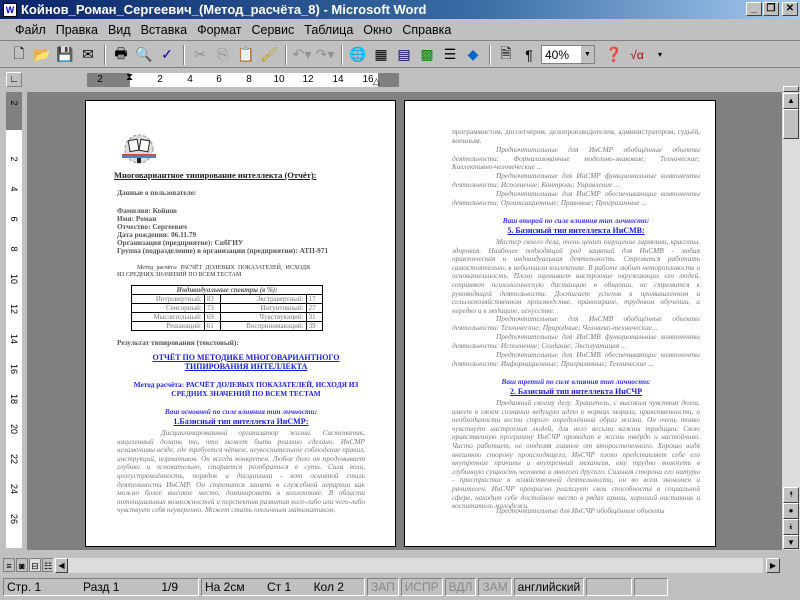 This screenshot has width=800, height=600. Describe the element at coordinates (426, 30) in the screenshot. I see `menu-help: Справка` at that location.